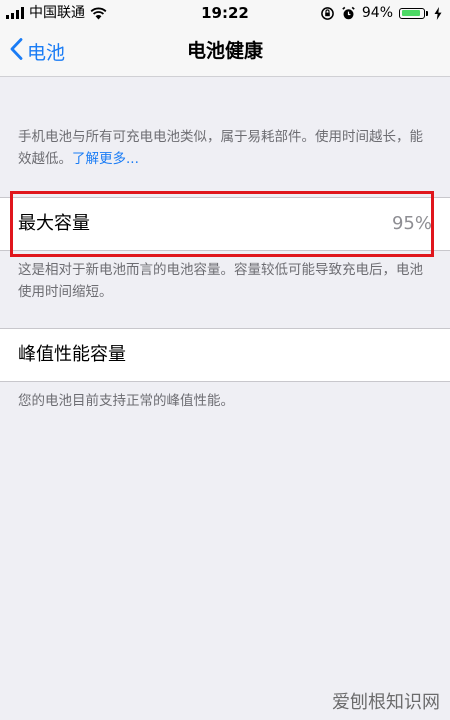 This screenshot has width=450, height=720. I want to click on battery-icon, so click(413, 13).